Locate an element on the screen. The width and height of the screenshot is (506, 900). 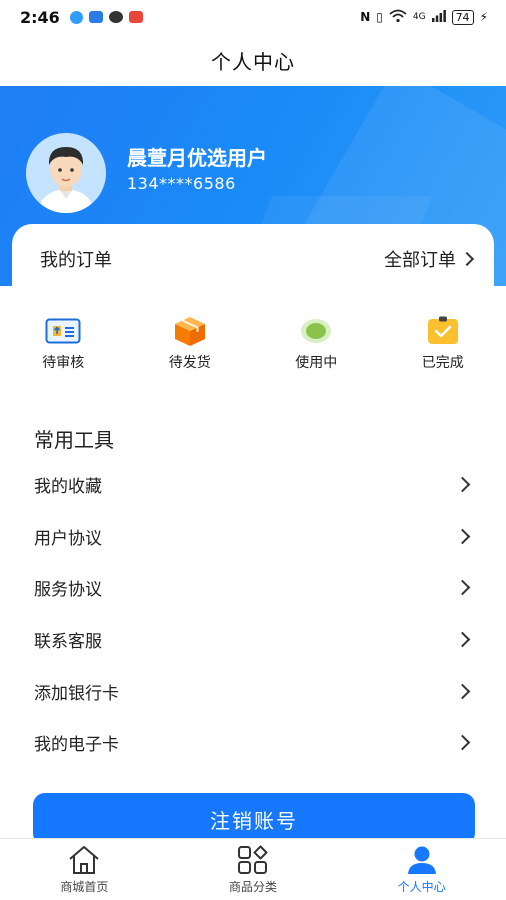
status-left: 2:46 is located at coordinates (81, 17).